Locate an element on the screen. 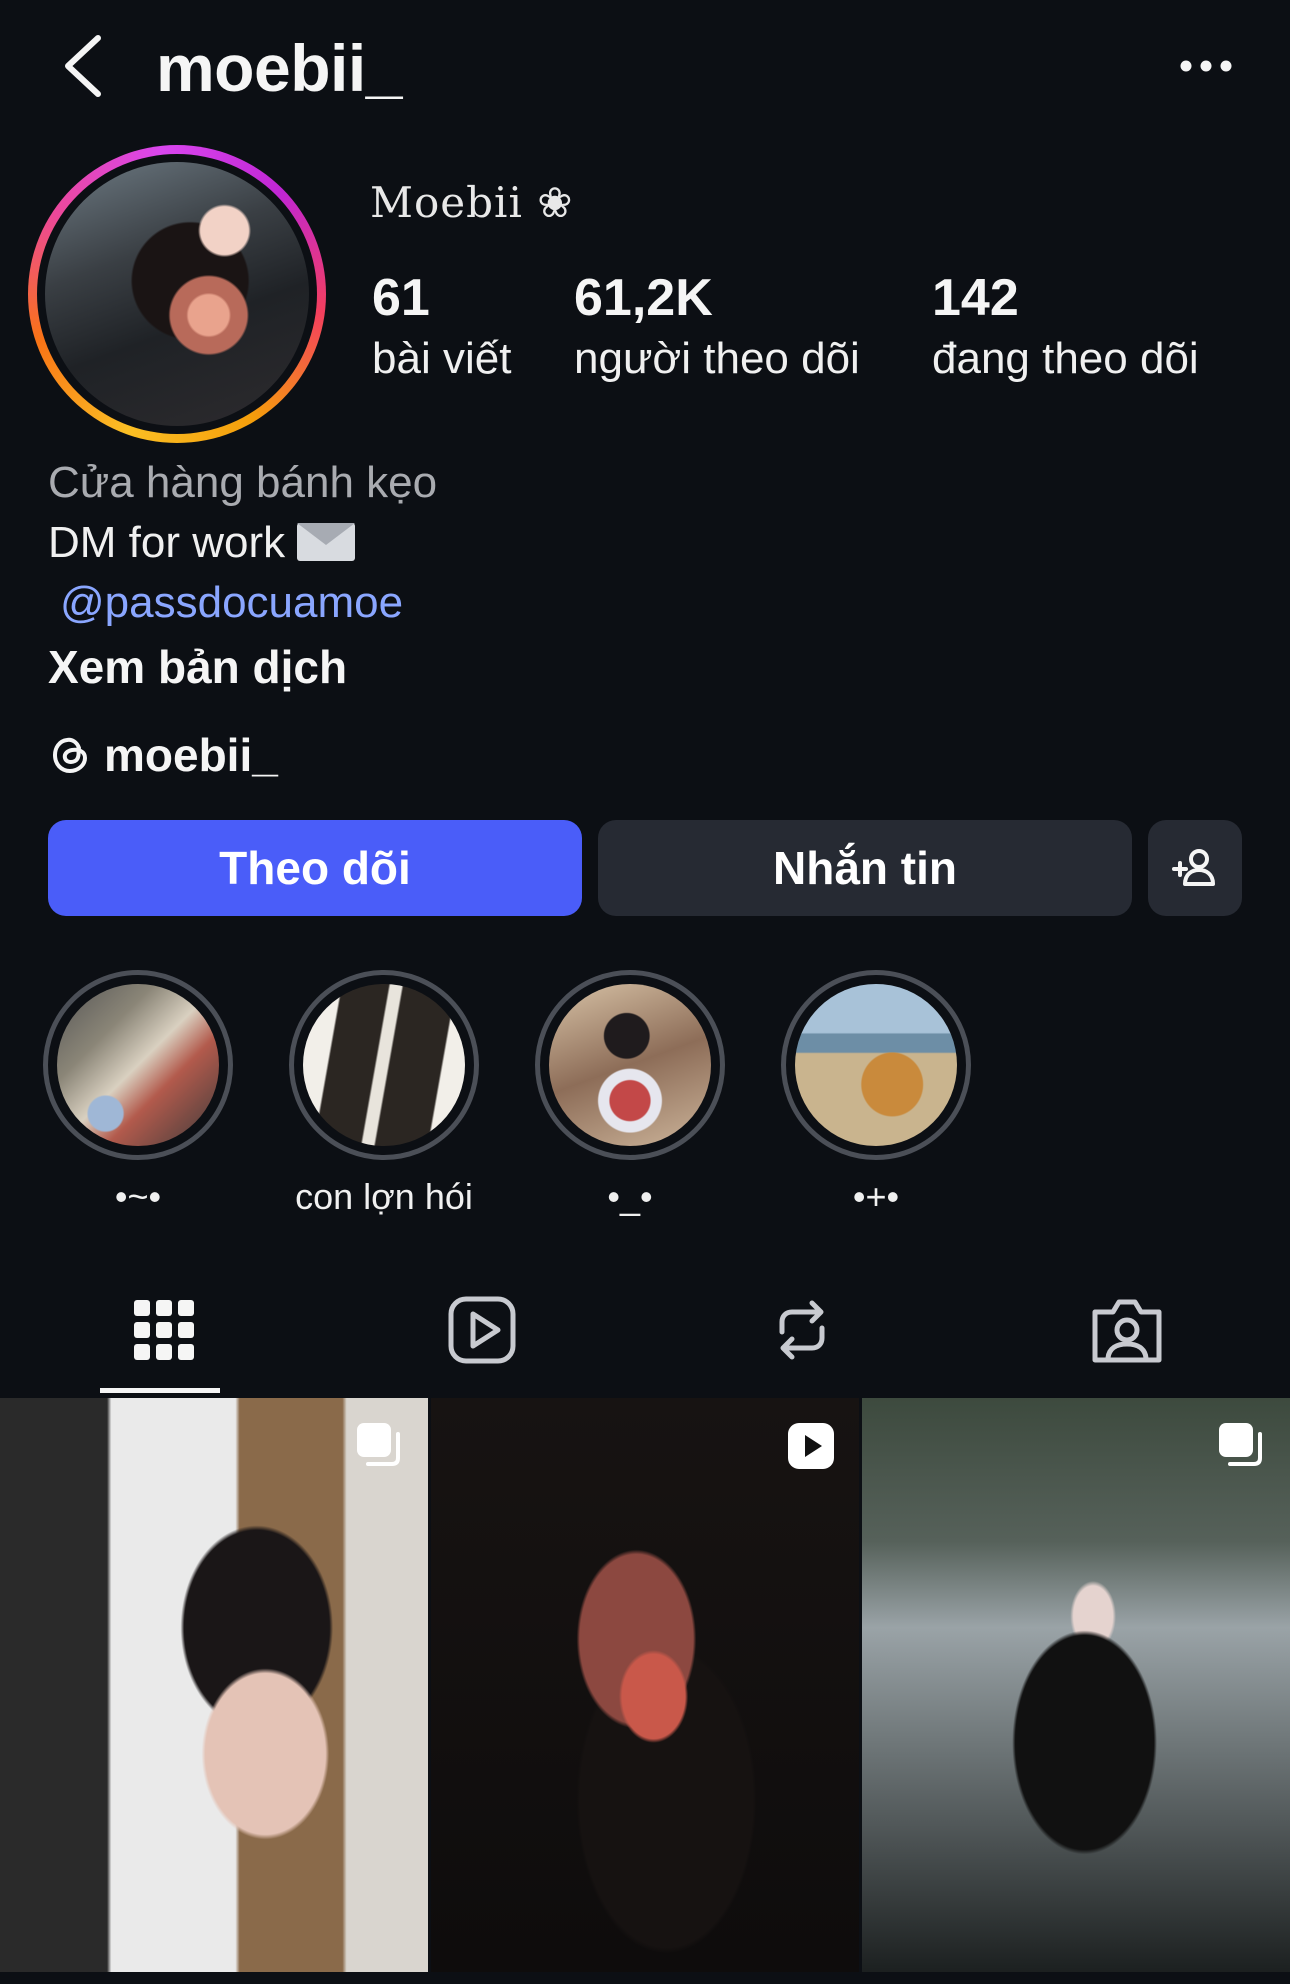 The image size is (1290, 1984). following-count: 142 is located at coordinates (975, 298).